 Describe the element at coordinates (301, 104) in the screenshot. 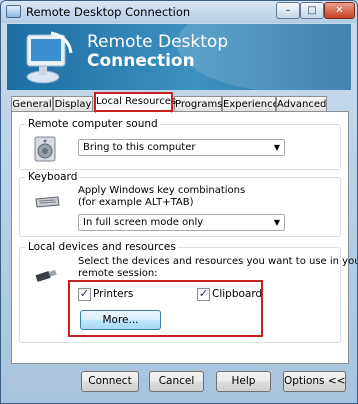

I see `tab-advanced: Advanced` at that location.